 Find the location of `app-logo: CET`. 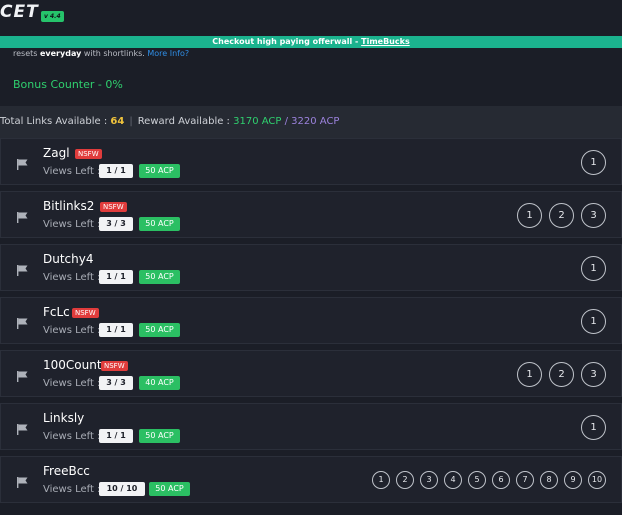

app-logo: CET is located at coordinates (19, 12).